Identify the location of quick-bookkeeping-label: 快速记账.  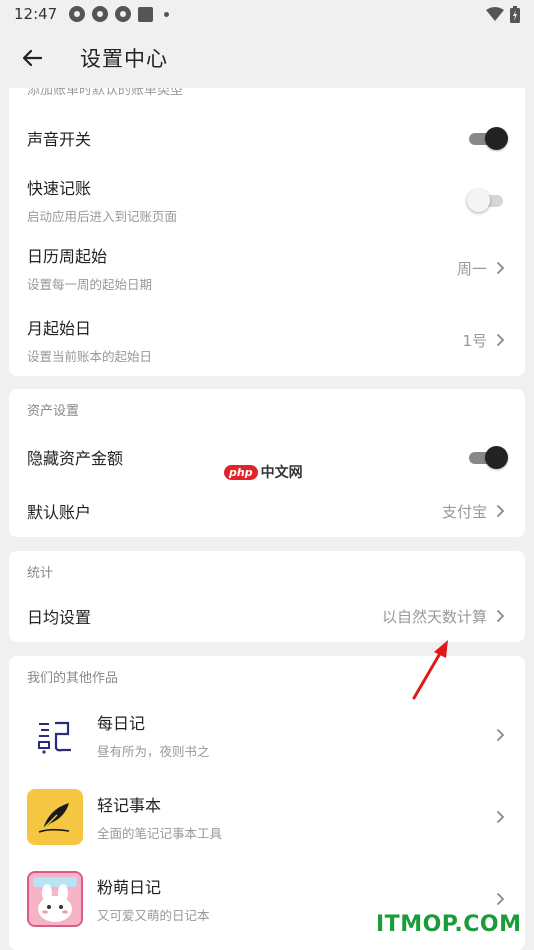
(59, 188).